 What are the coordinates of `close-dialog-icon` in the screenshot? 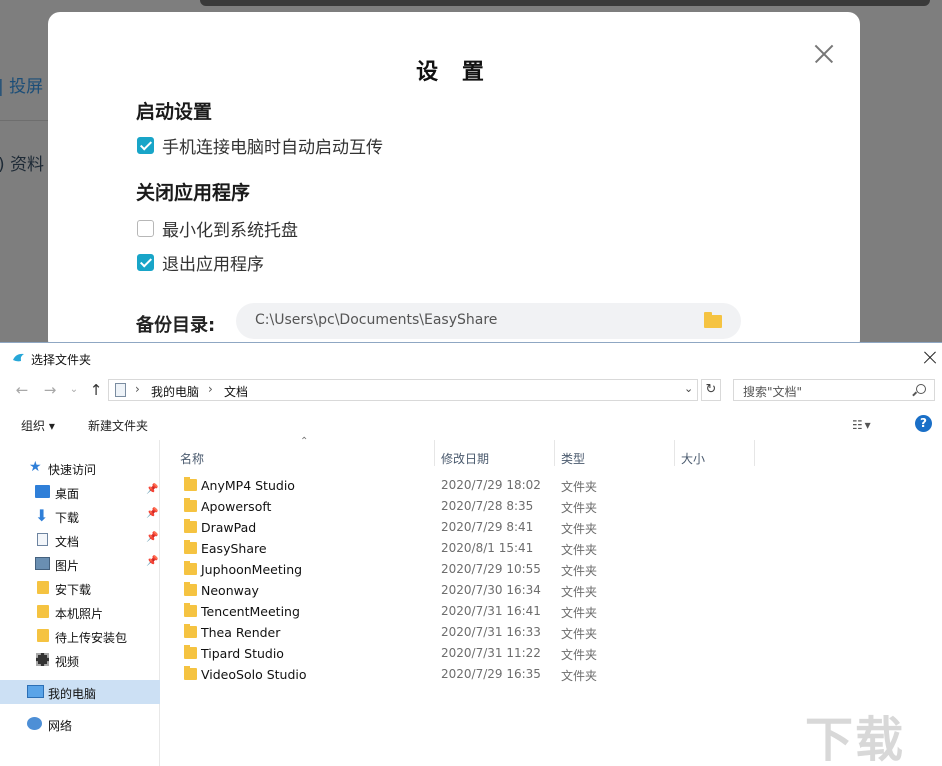 It's located at (930, 358).